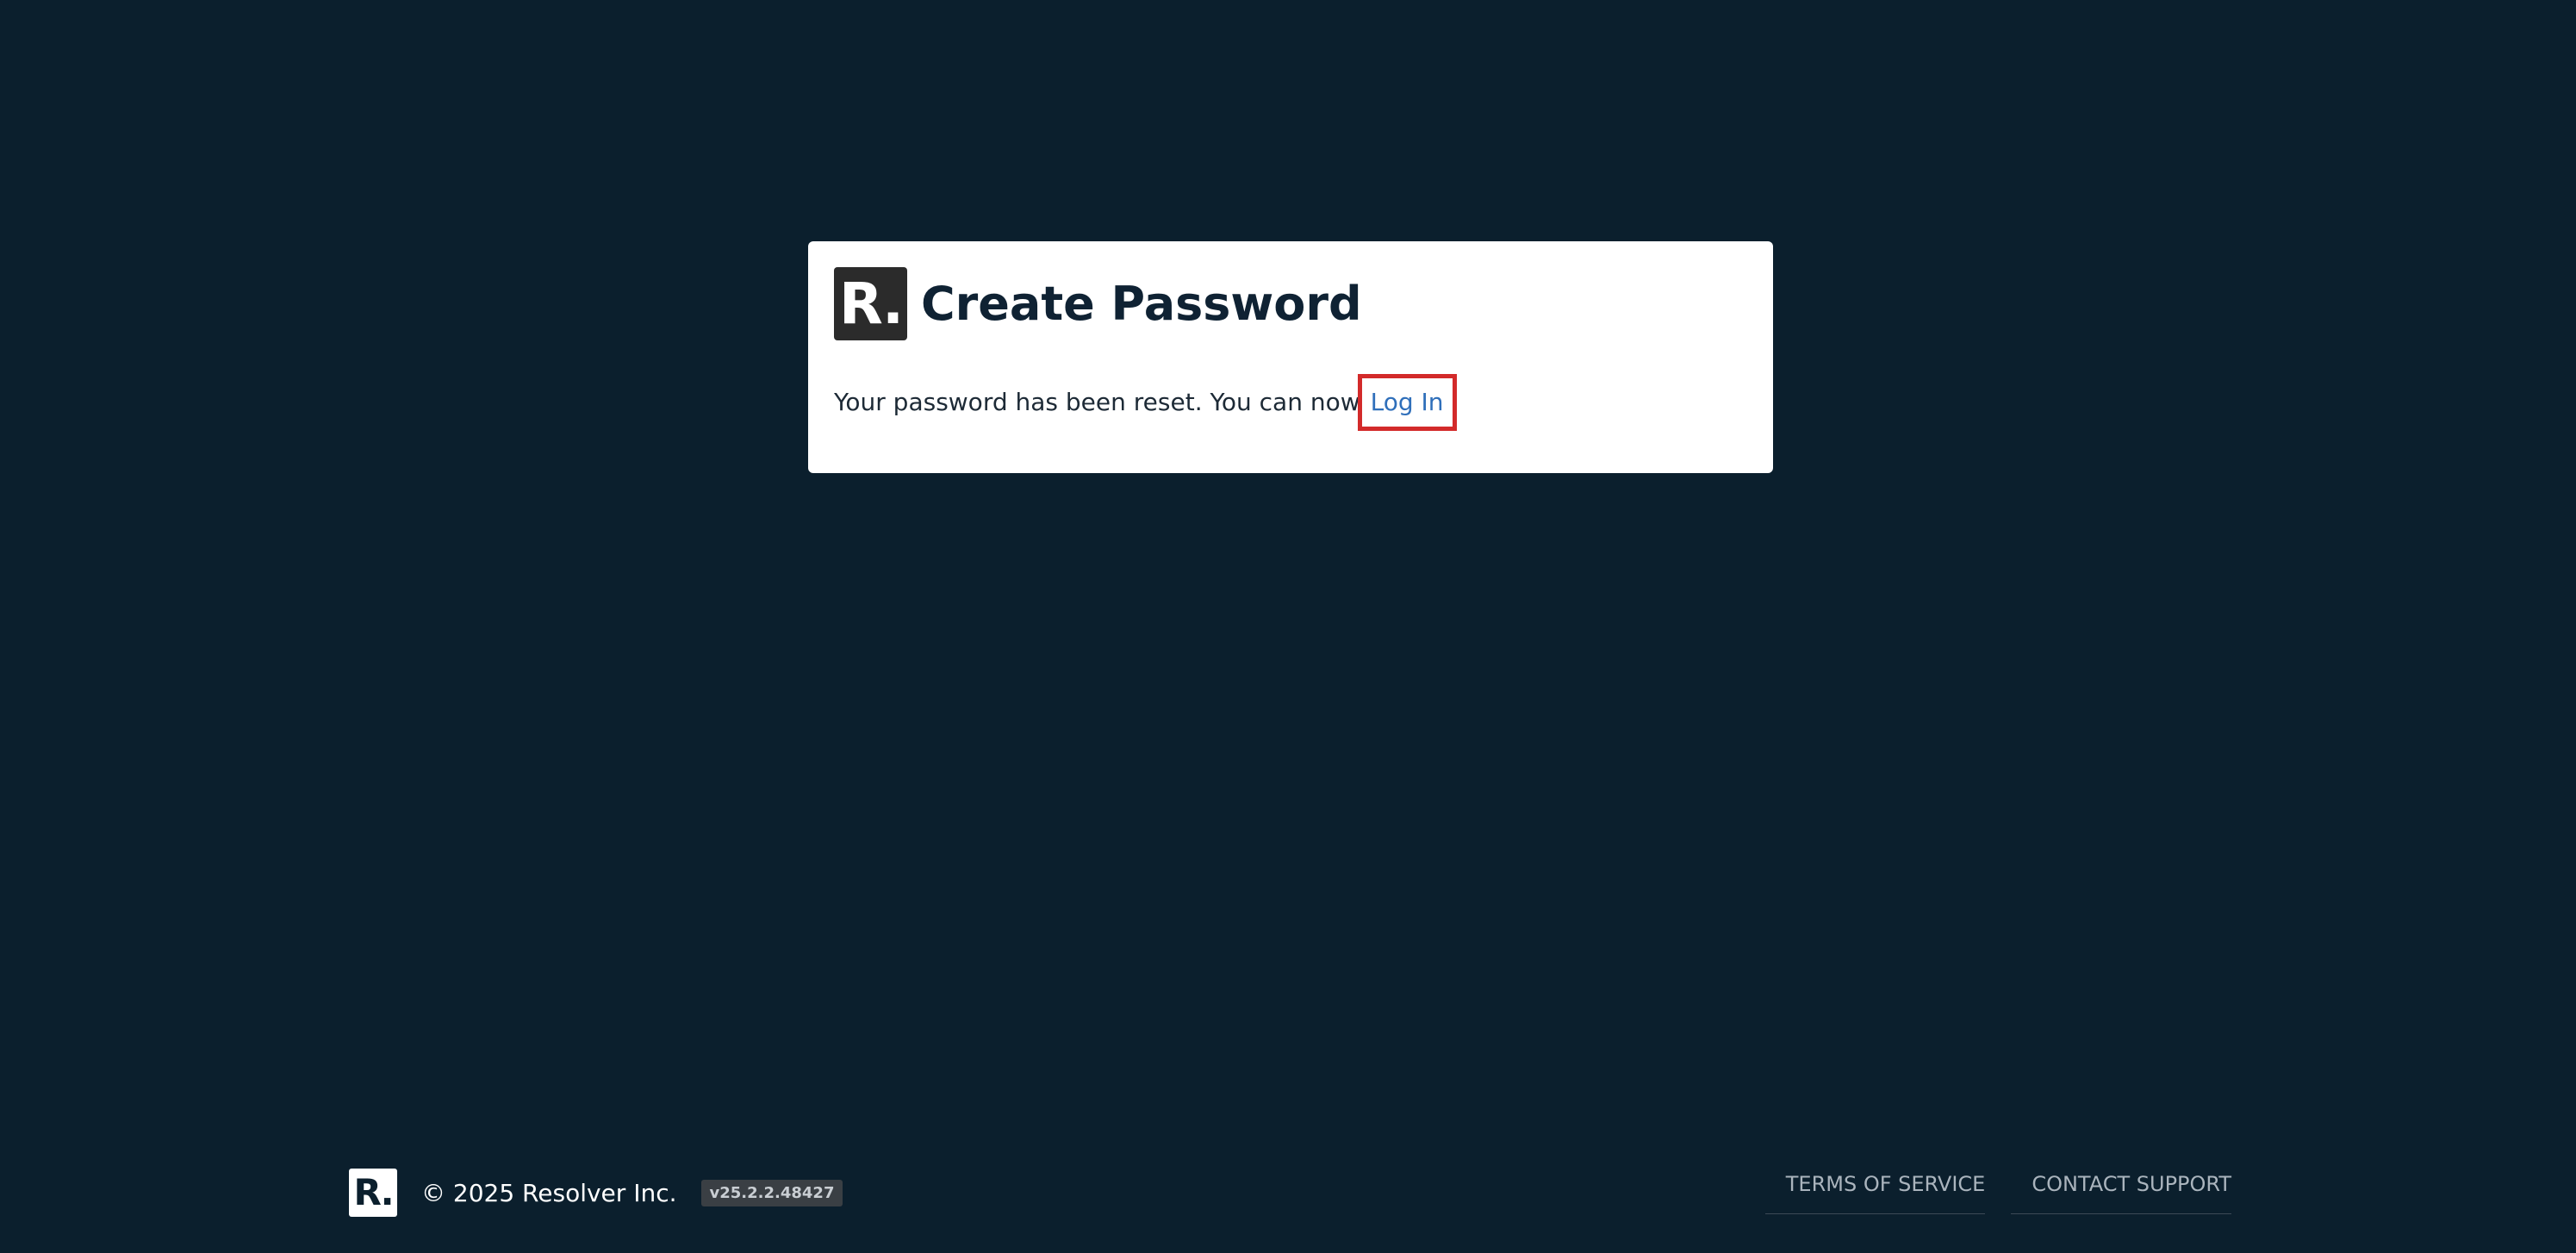 The image size is (2576, 1253). I want to click on contact-support-link: CONTACT SUPPORT, so click(2121, 1189).